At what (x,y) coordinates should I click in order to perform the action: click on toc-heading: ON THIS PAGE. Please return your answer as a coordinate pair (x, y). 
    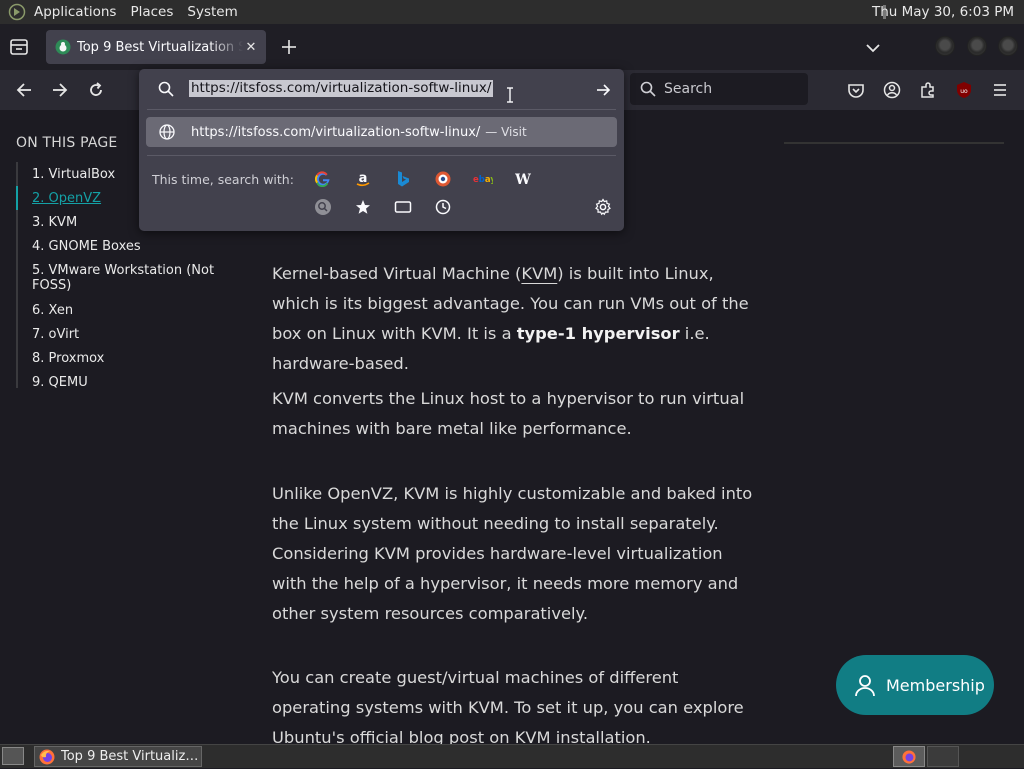
    Looking at the image, I should click on (67, 143).